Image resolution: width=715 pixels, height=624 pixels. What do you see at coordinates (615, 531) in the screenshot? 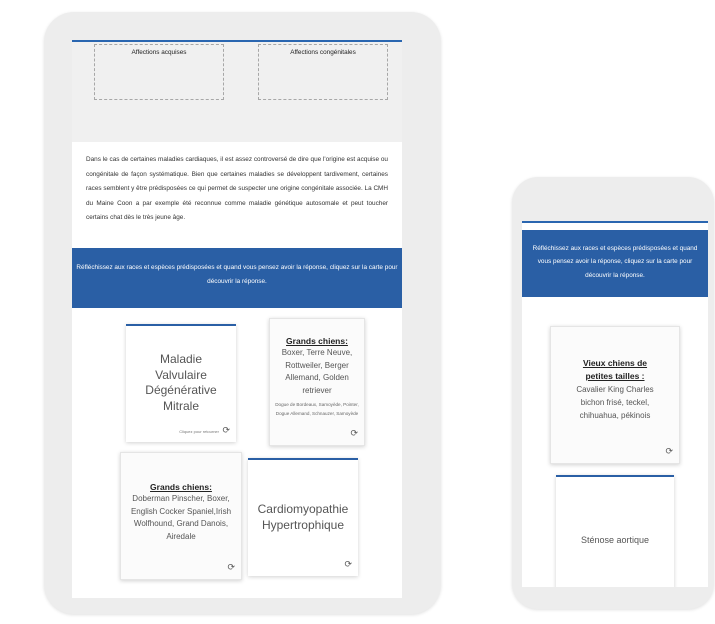
I see `flip-card-aortic-stenosis: Sténose aortique` at bounding box center [615, 531].